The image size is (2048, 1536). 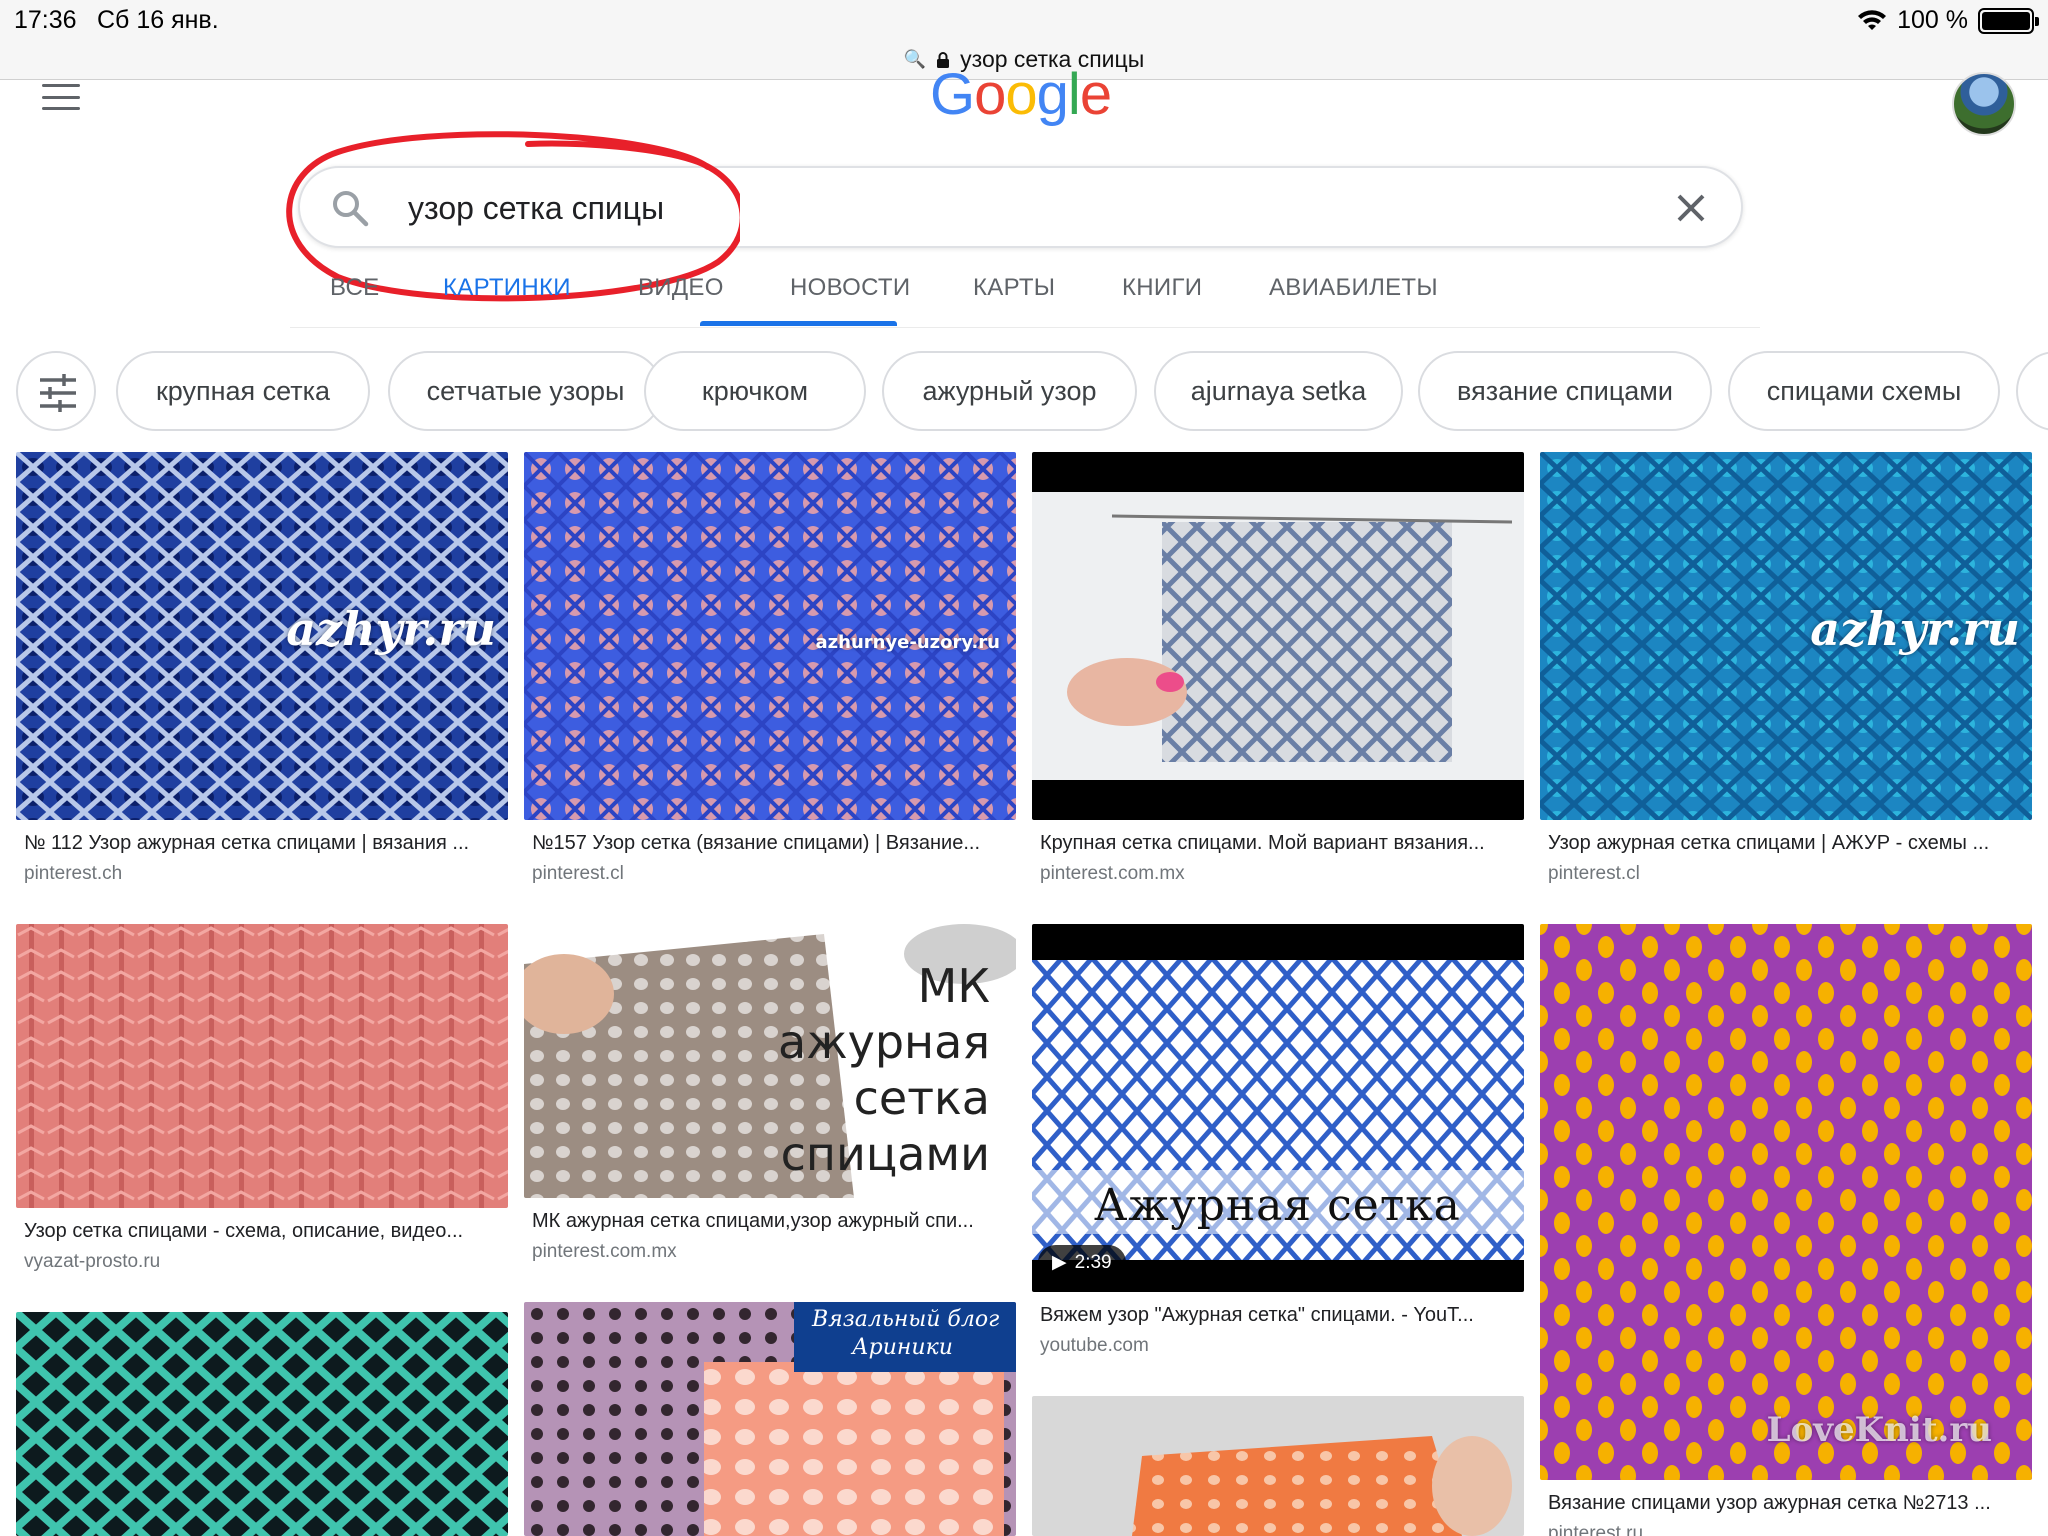 What do you see at coordinates (61, 97) in the screenshot?
I see `menu-icon` at bounding box center [61, 97].